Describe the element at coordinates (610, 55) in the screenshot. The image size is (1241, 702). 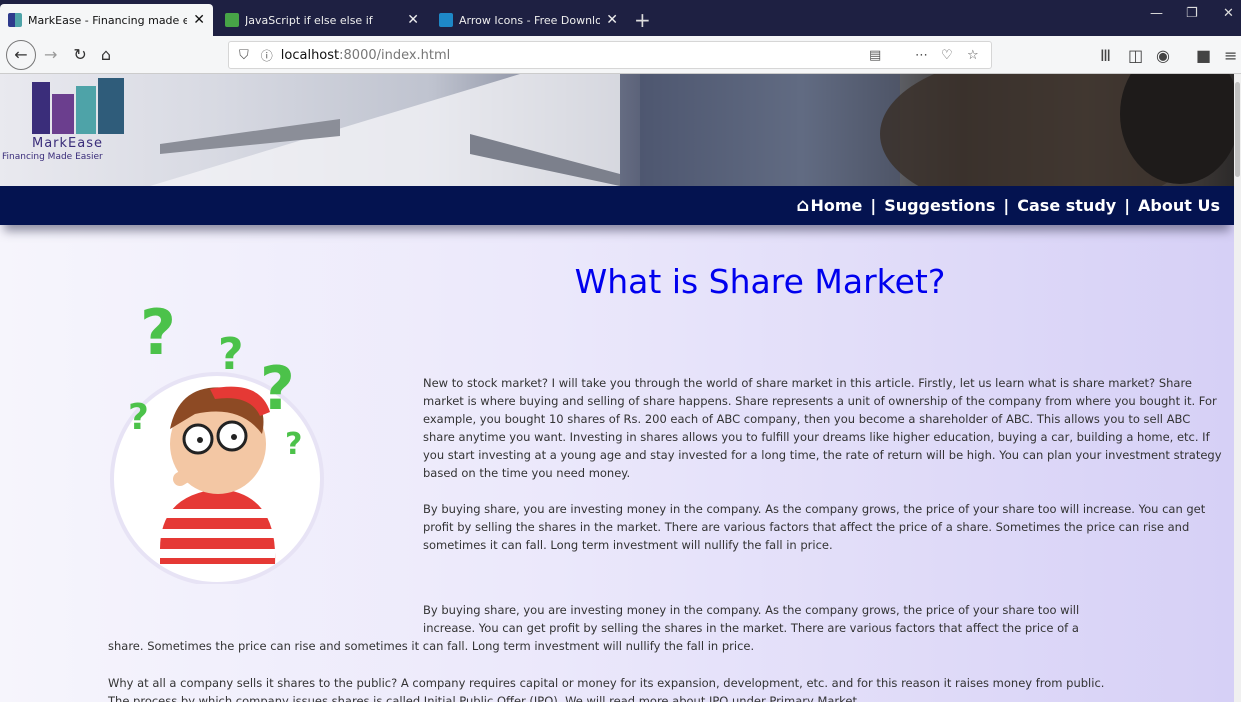
I see `url-bar: ⛉ ⓘ localhost:8000/index.html ▤ ⋯ ♡ ☆` at that location.